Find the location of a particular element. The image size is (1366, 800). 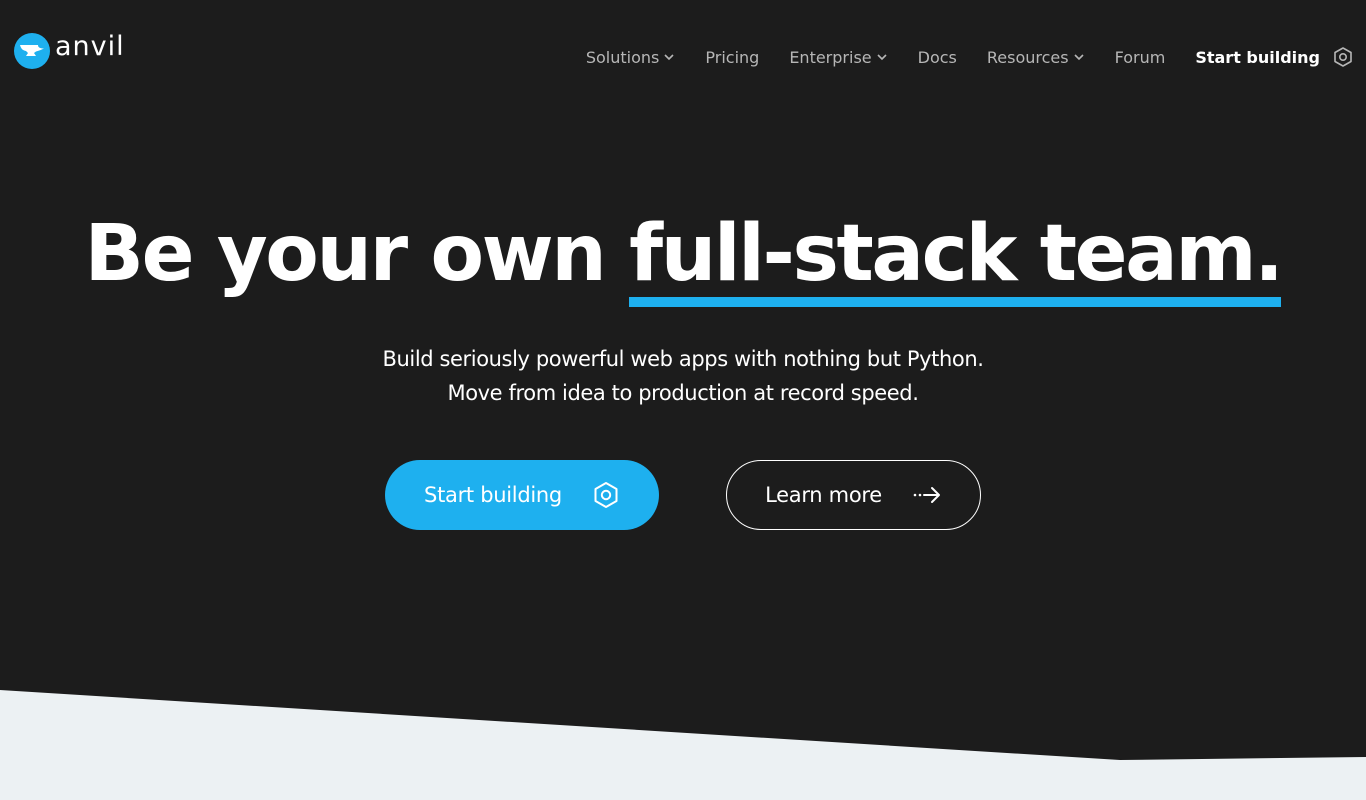

hero-title: Be your own full-stack team. is located at coordinates (683, 256).